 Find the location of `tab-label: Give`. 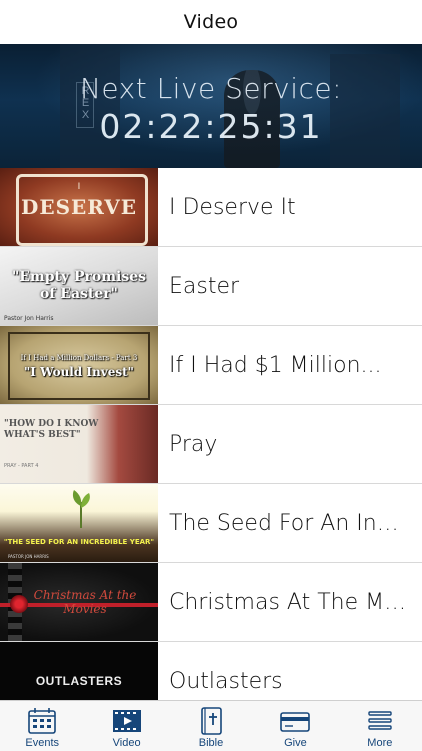

tab-label: Give is located at coordinates (295, 743).